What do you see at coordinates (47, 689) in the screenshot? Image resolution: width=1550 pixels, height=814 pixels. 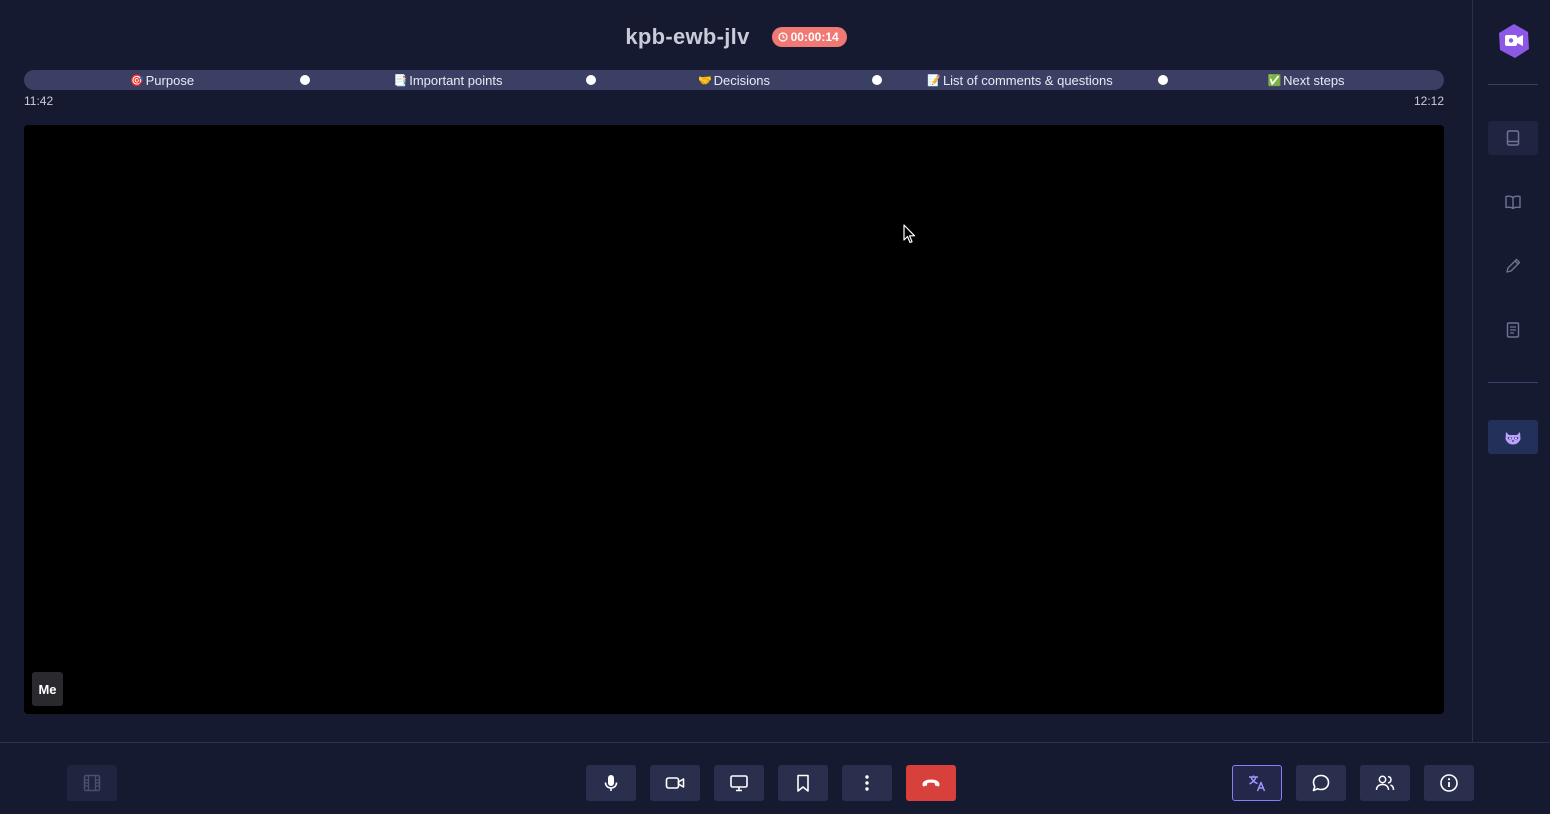 I see `self-name-tag: Me` at bounding box center [47, 689].